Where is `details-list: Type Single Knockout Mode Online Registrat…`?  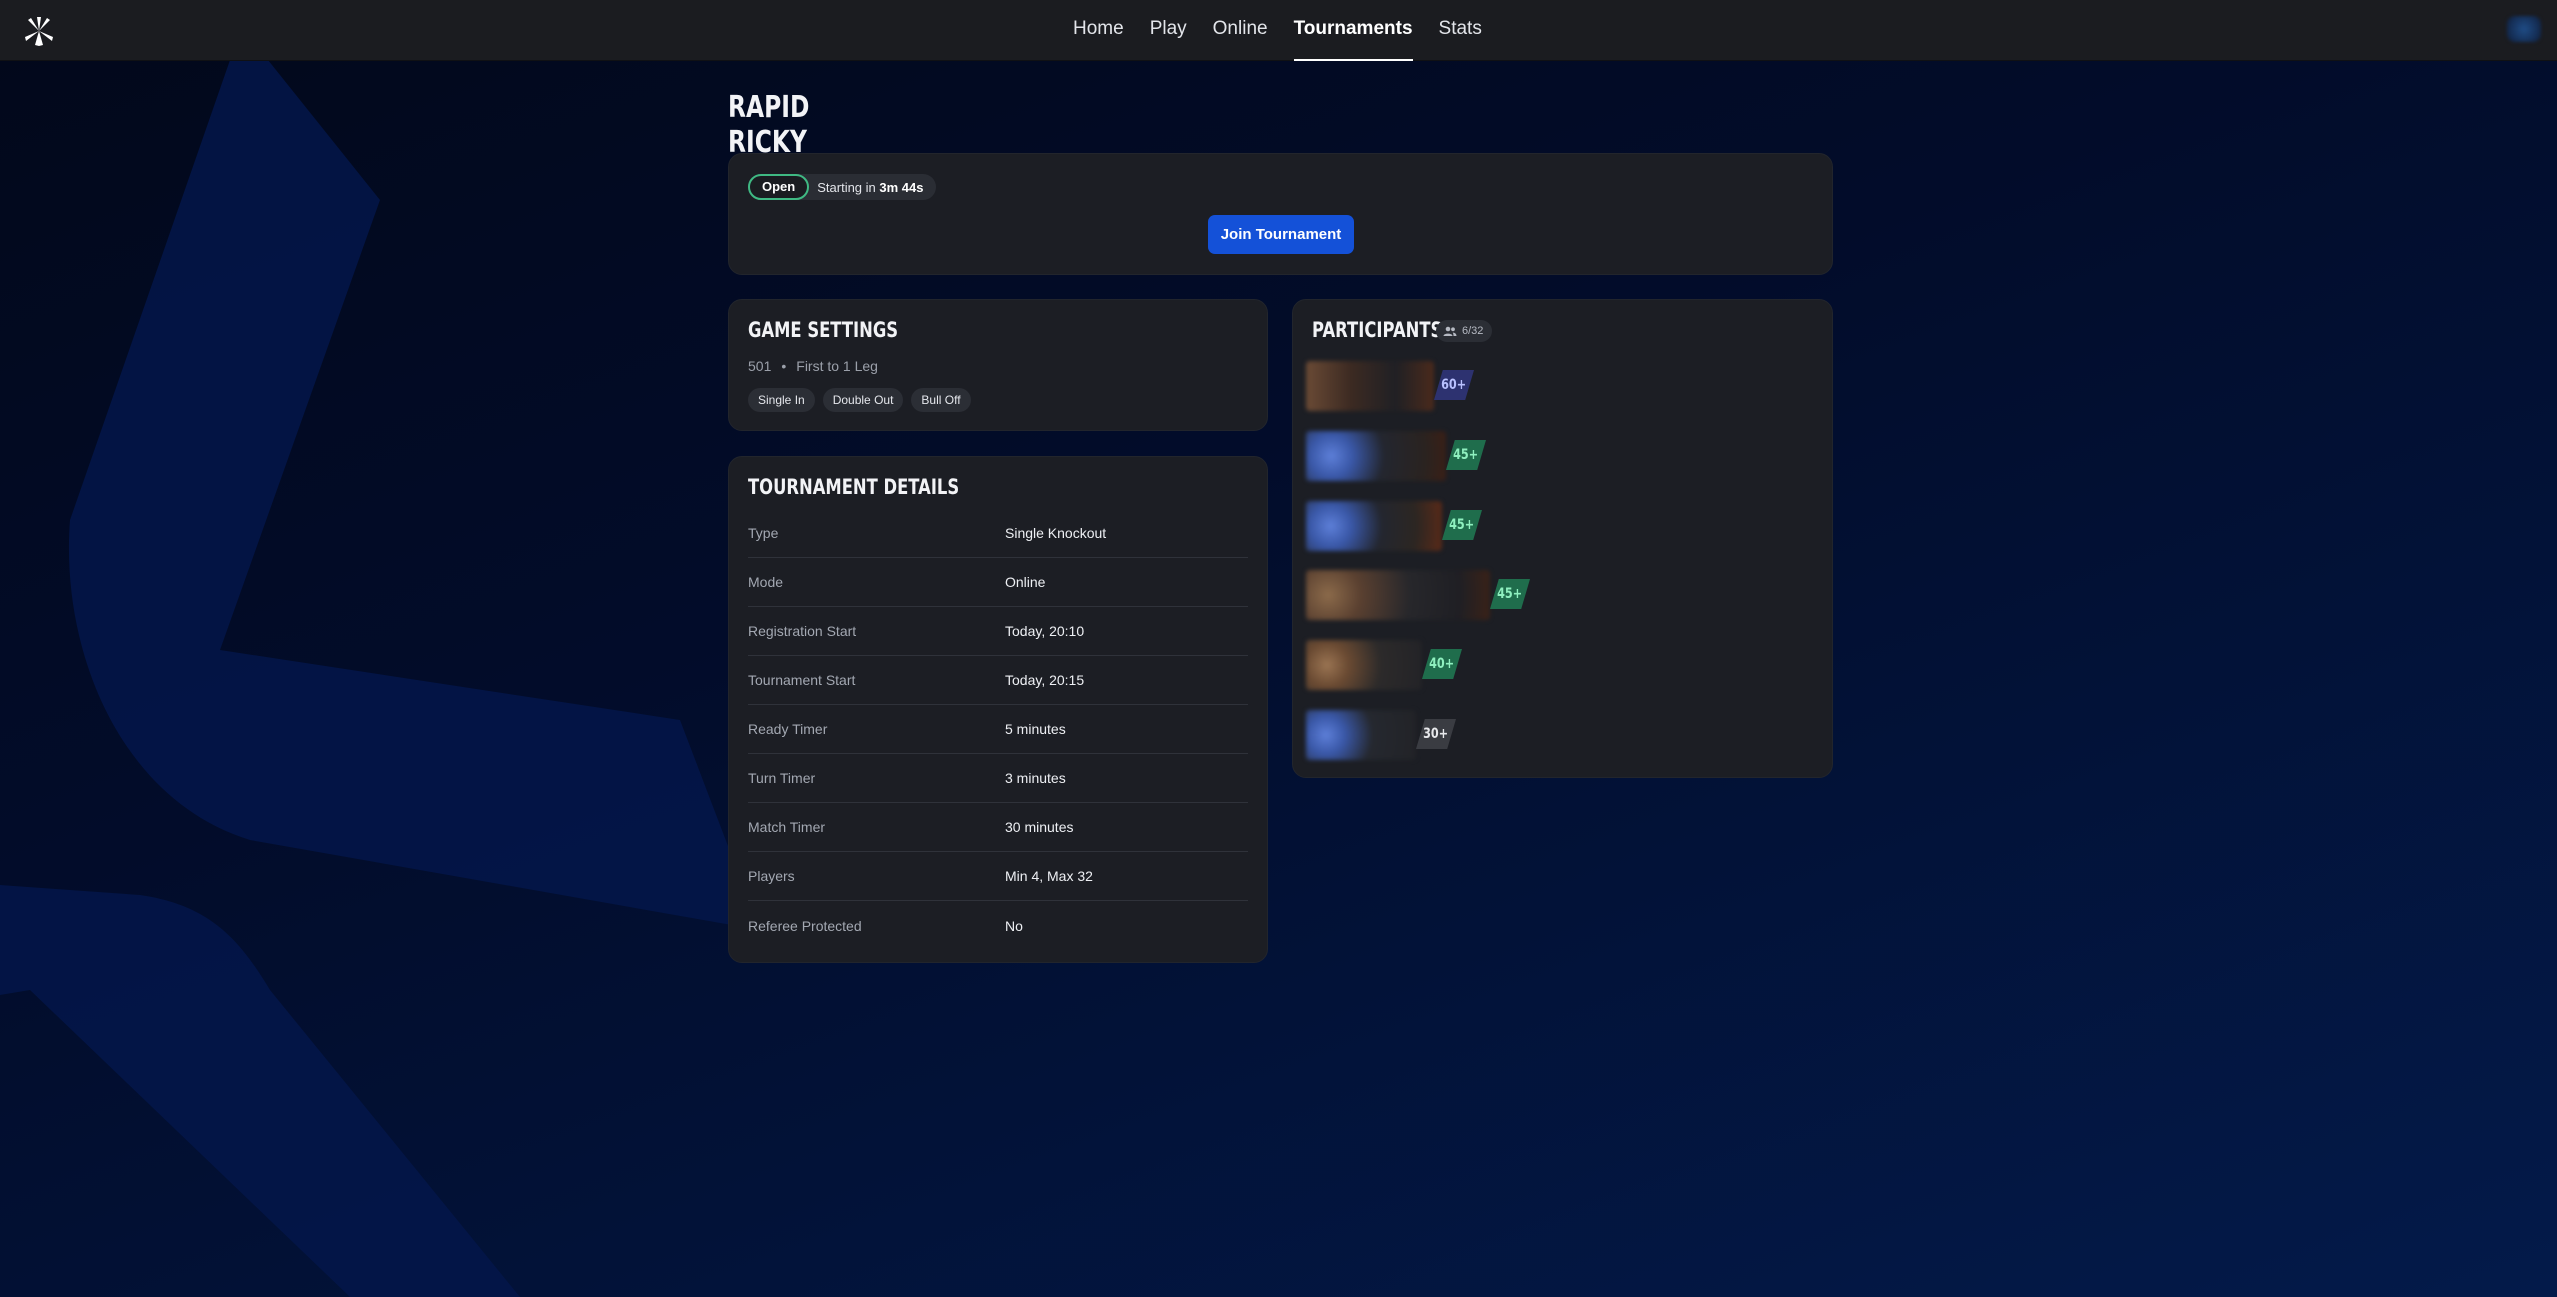
details-list: Type Single Knockout Mode Online Registrat… is located at coordinates (998, 729).